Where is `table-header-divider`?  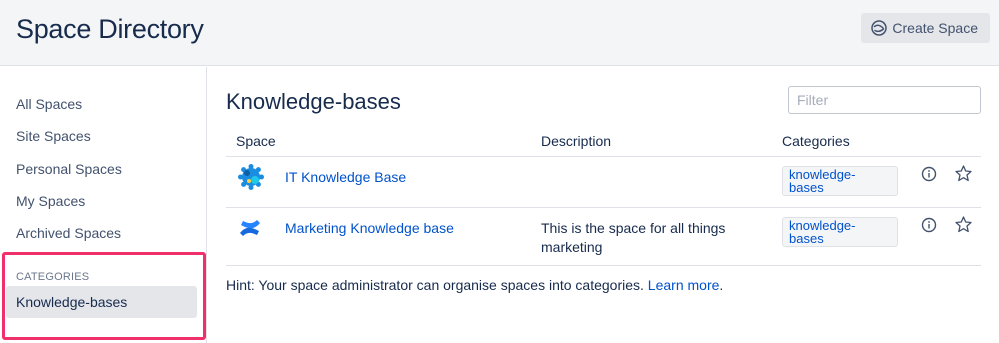 table-header-divider is located at coordinates (603, 156).